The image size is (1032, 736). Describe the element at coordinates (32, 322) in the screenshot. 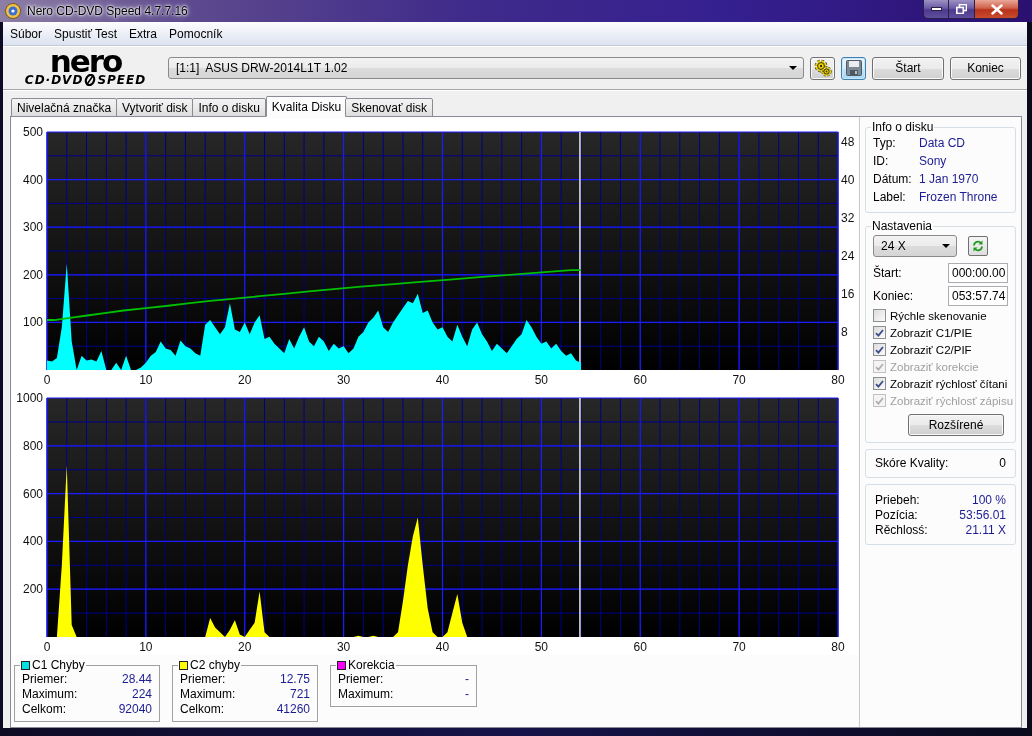

I see `axis-label: 100` at that location.